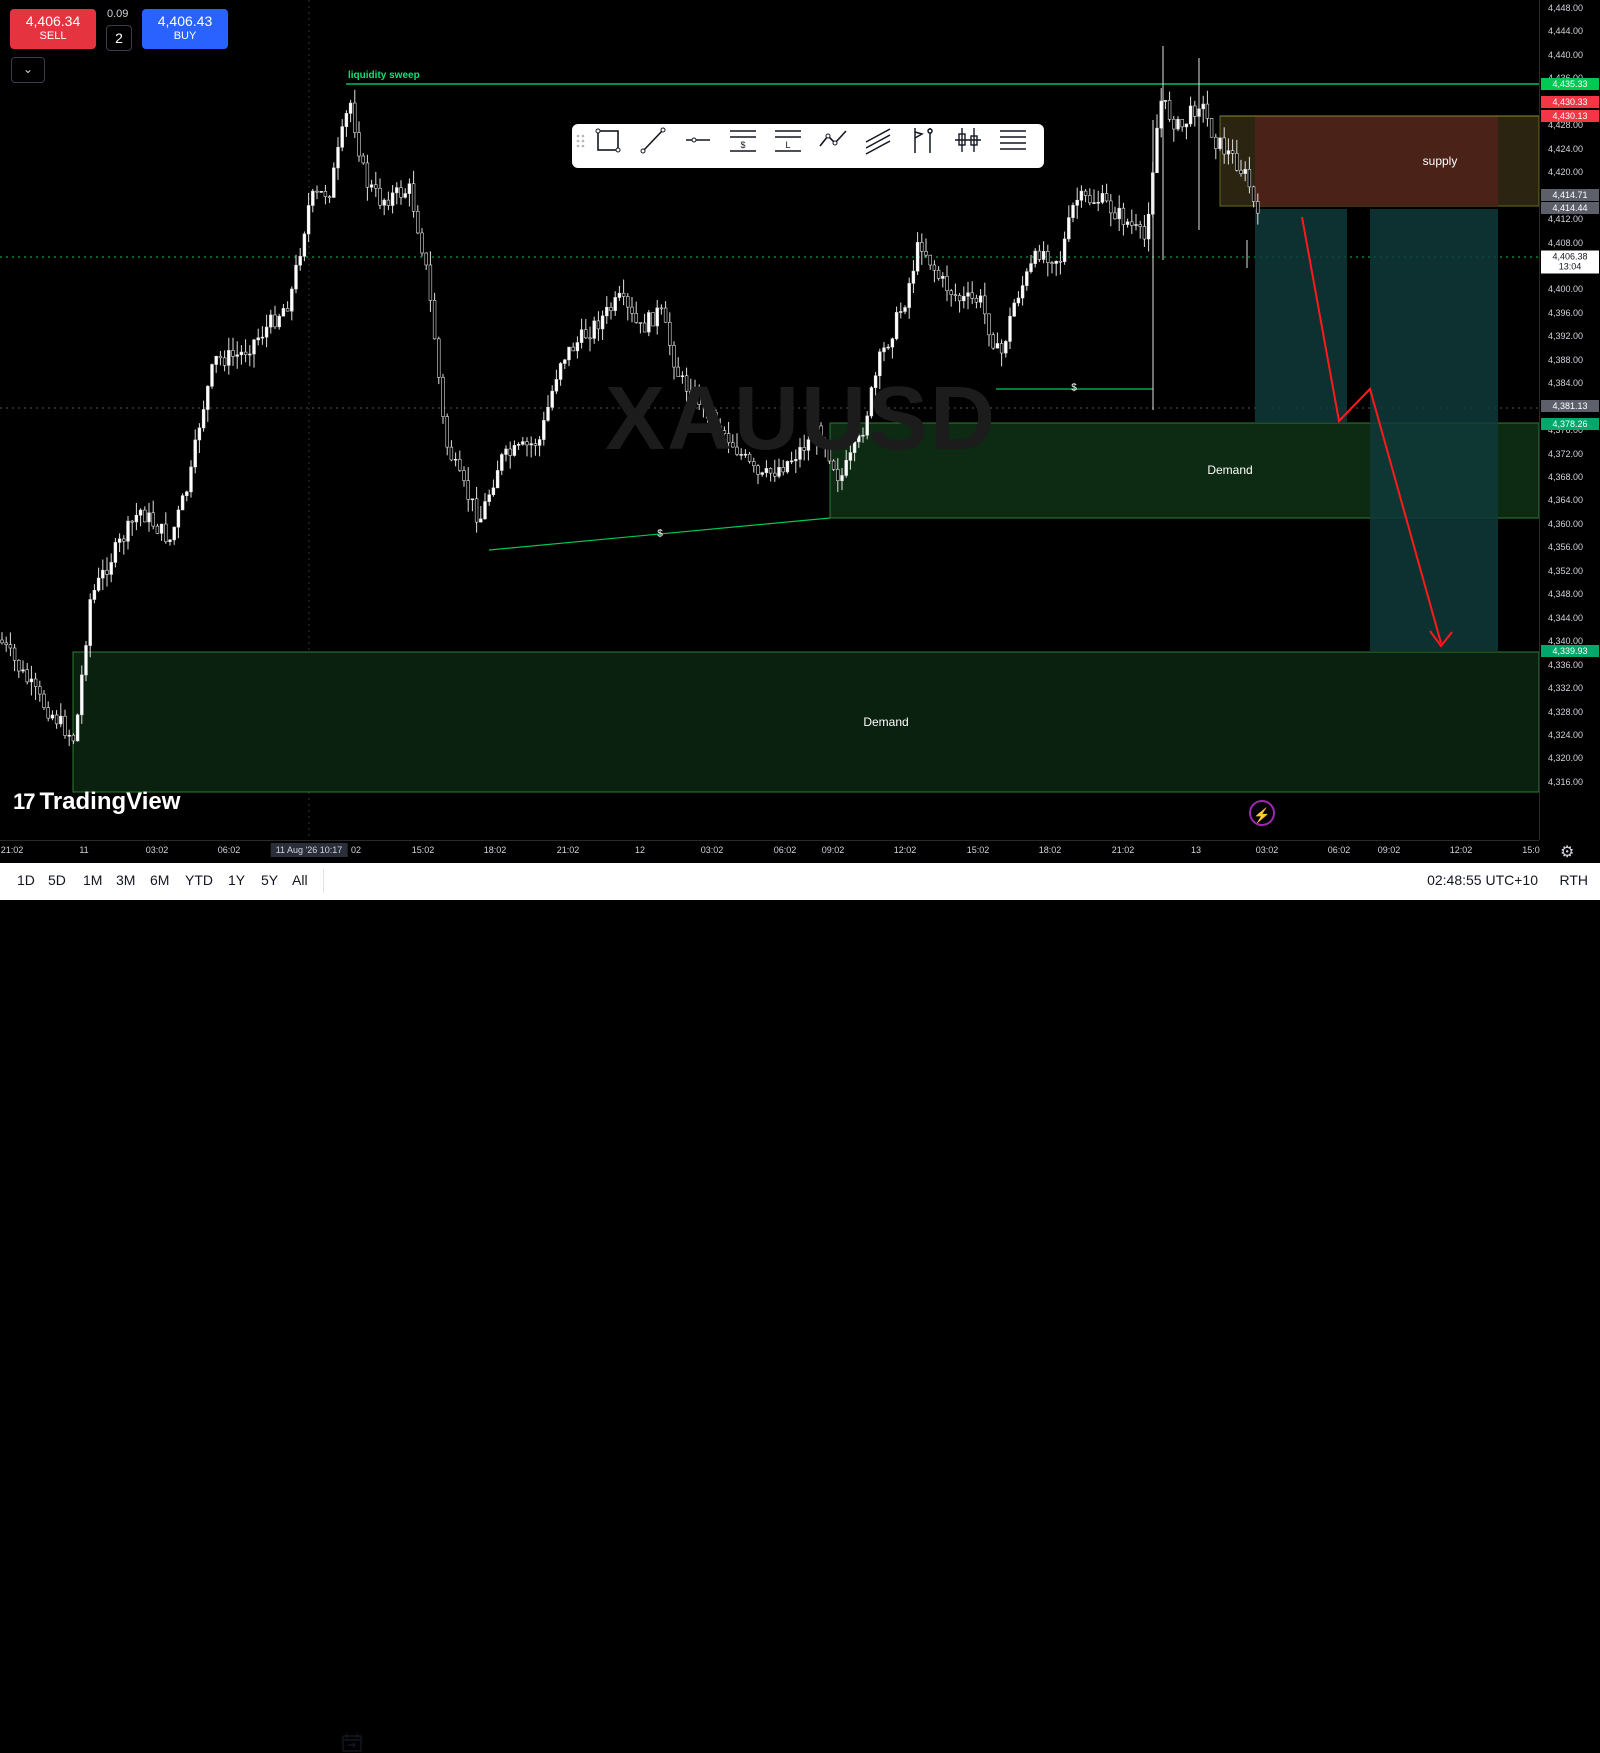 Image resolution: width=1600 pixels, height=1753 pixels. I want to click on logo-text: TradingView, so click(110, 801).